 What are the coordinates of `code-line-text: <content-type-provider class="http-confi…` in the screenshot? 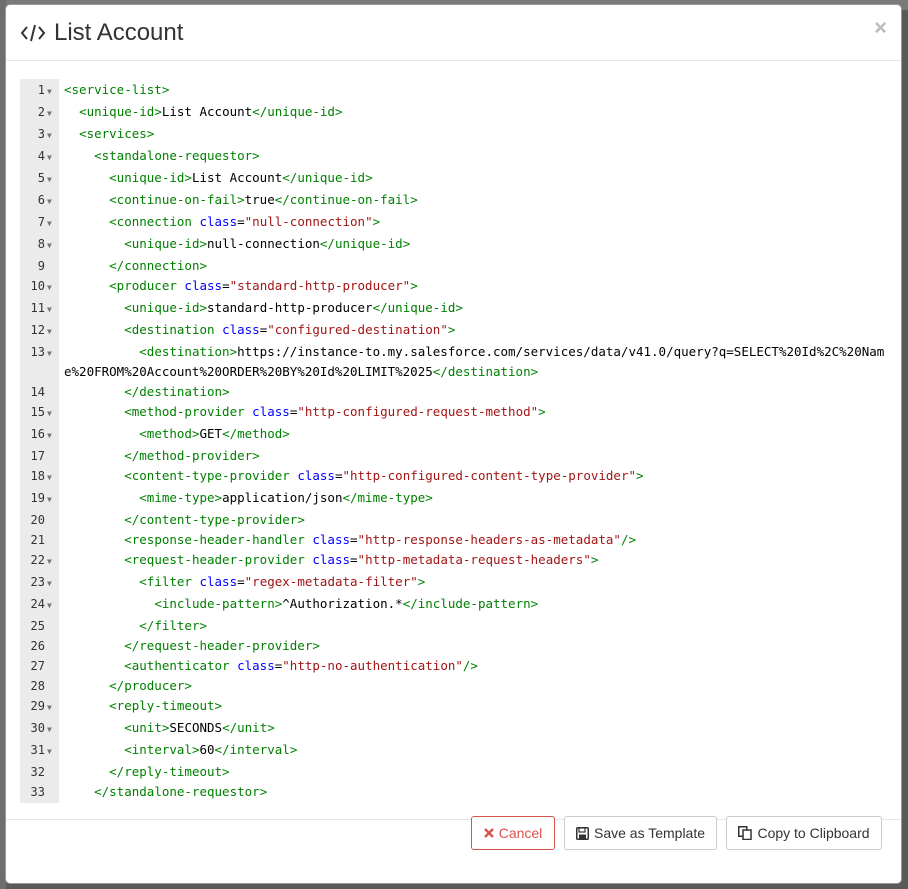 It's located at (384, 475).